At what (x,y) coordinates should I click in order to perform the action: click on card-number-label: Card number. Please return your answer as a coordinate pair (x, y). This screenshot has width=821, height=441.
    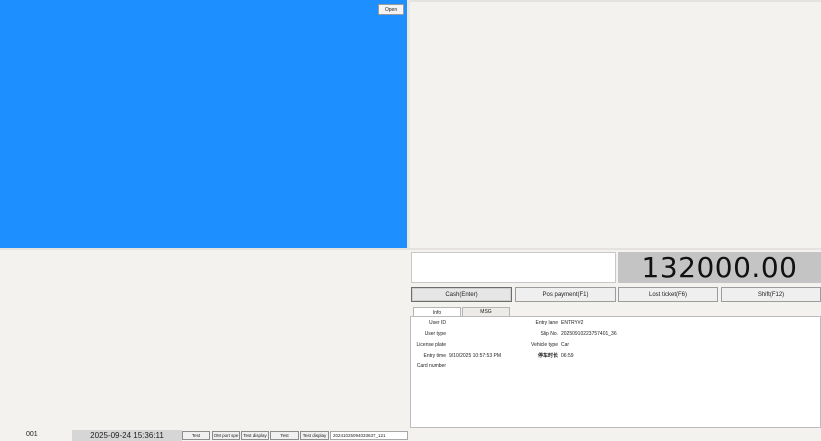
    Looking at the image, I should click on (431, 366).